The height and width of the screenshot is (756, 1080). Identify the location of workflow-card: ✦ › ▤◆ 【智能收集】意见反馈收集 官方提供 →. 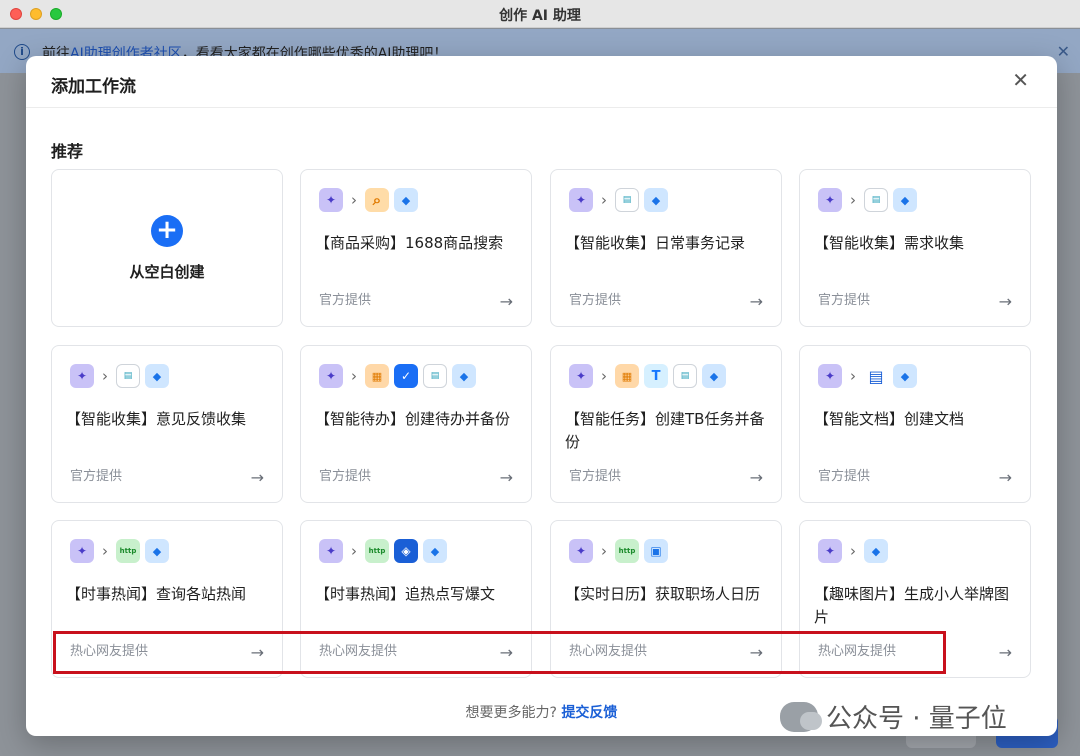
(167, 424).